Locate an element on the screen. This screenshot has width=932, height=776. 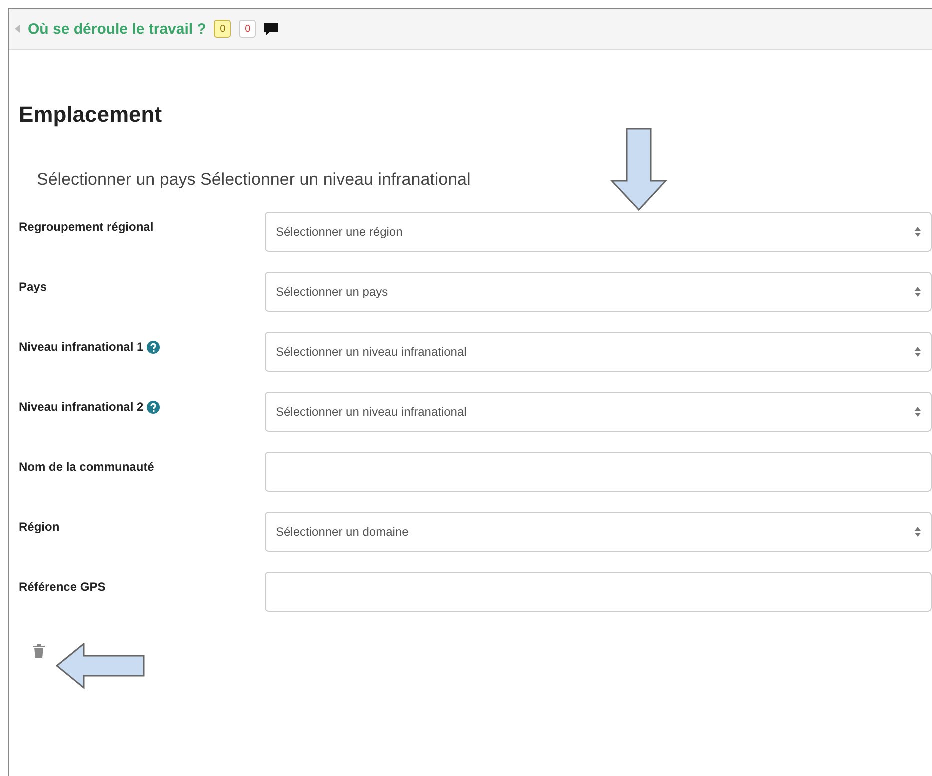
trash-icon is located at coordinates (39, 651).